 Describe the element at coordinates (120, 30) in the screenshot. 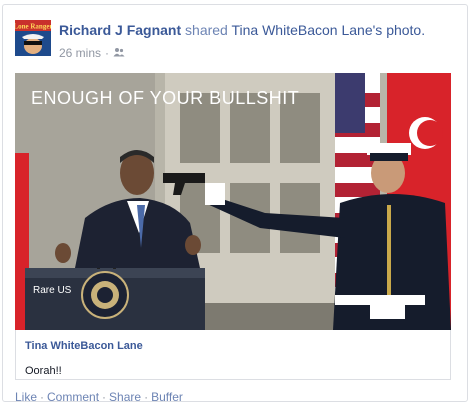

I see `author-link: Richard J Fagnant` at that location.